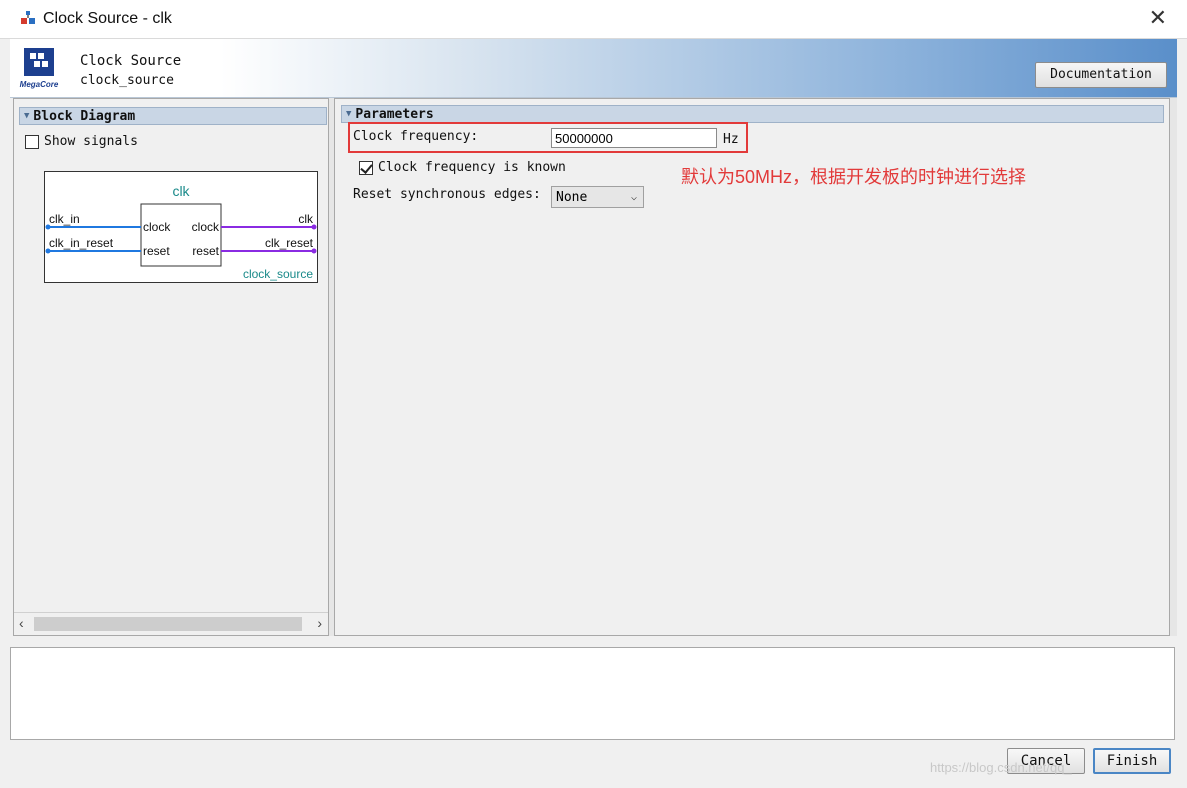  What do you see at coordinates (107, 18) in the screenshot?
I see `window-title: Clock Source - clk` at bounding box center [107, 18].